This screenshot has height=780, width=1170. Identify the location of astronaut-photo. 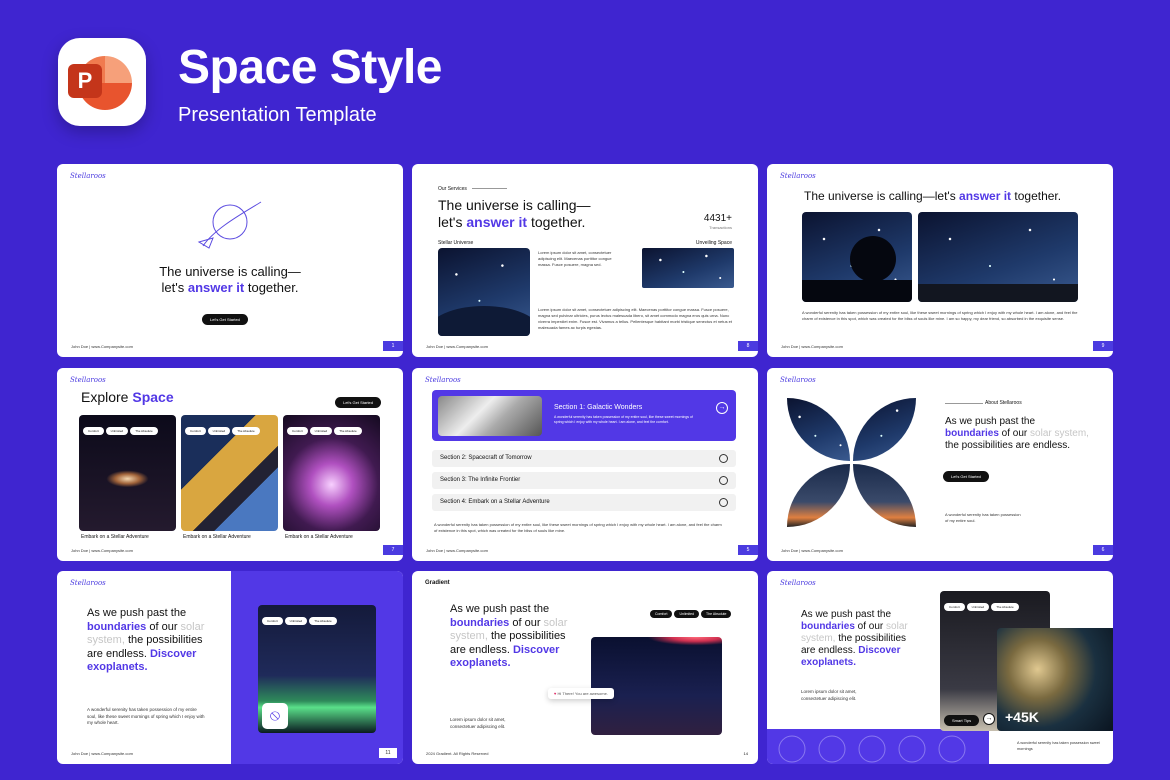
(490, 416).